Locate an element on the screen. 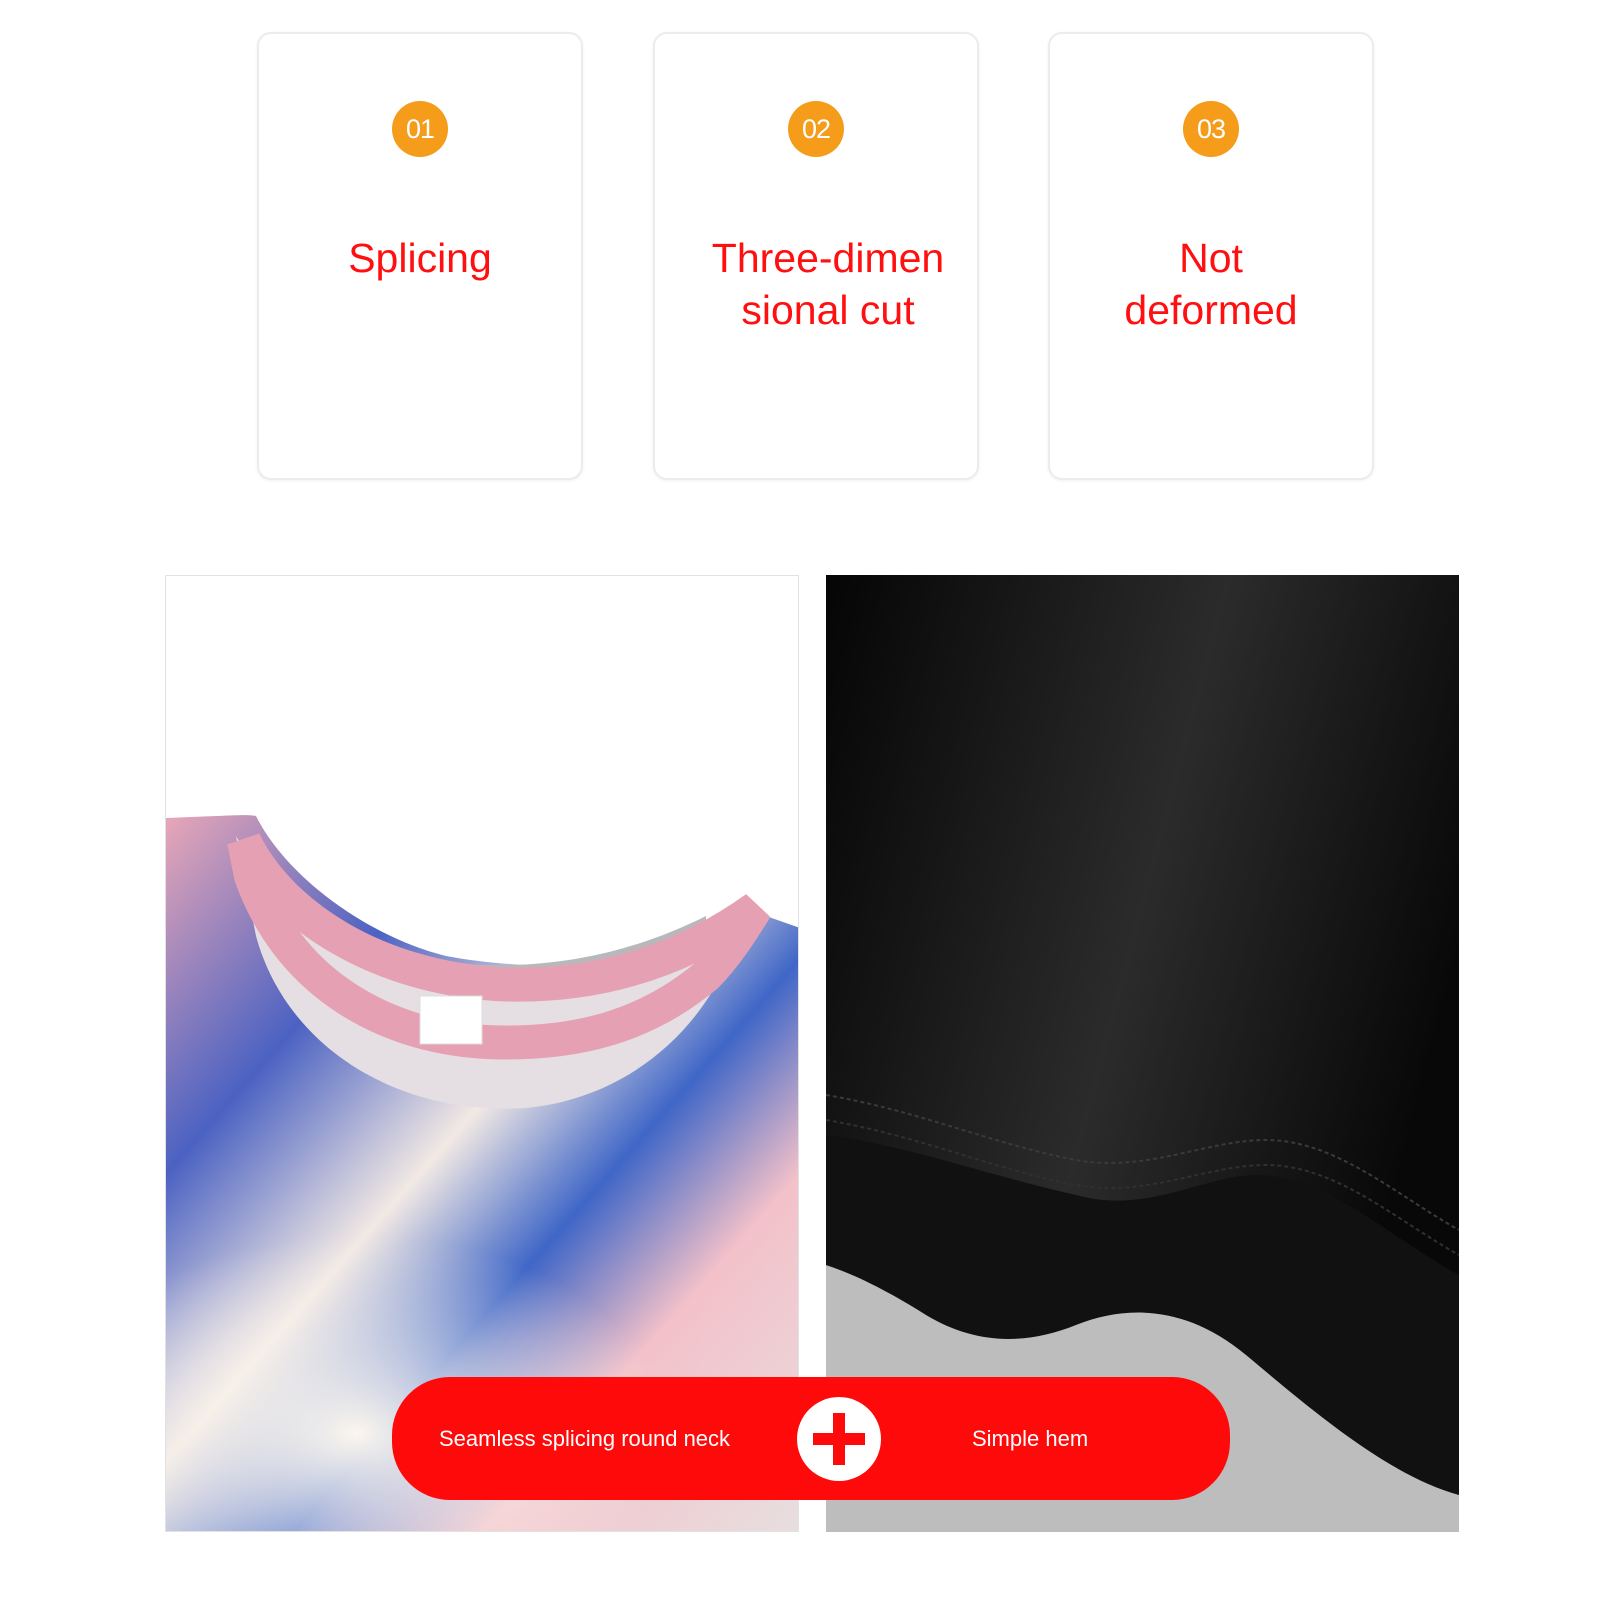 This screenshot has width=1601, height=1601. feature-title: Splicing is located at coordinates (420, 258).